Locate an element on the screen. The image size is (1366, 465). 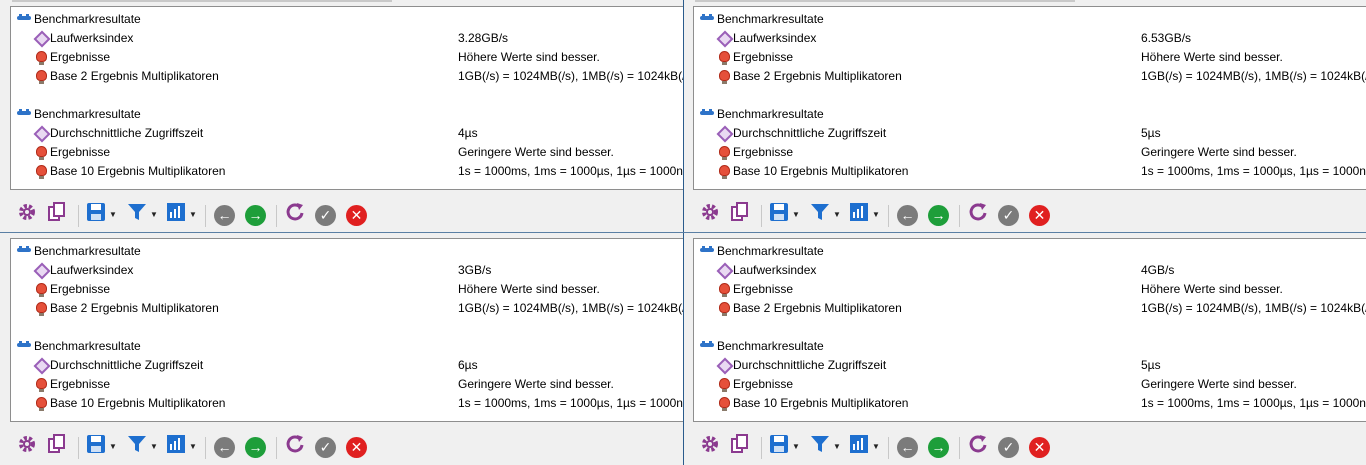
result-label: Durchschnittliche Zugriffszeit is located at coordinates (127, 133).